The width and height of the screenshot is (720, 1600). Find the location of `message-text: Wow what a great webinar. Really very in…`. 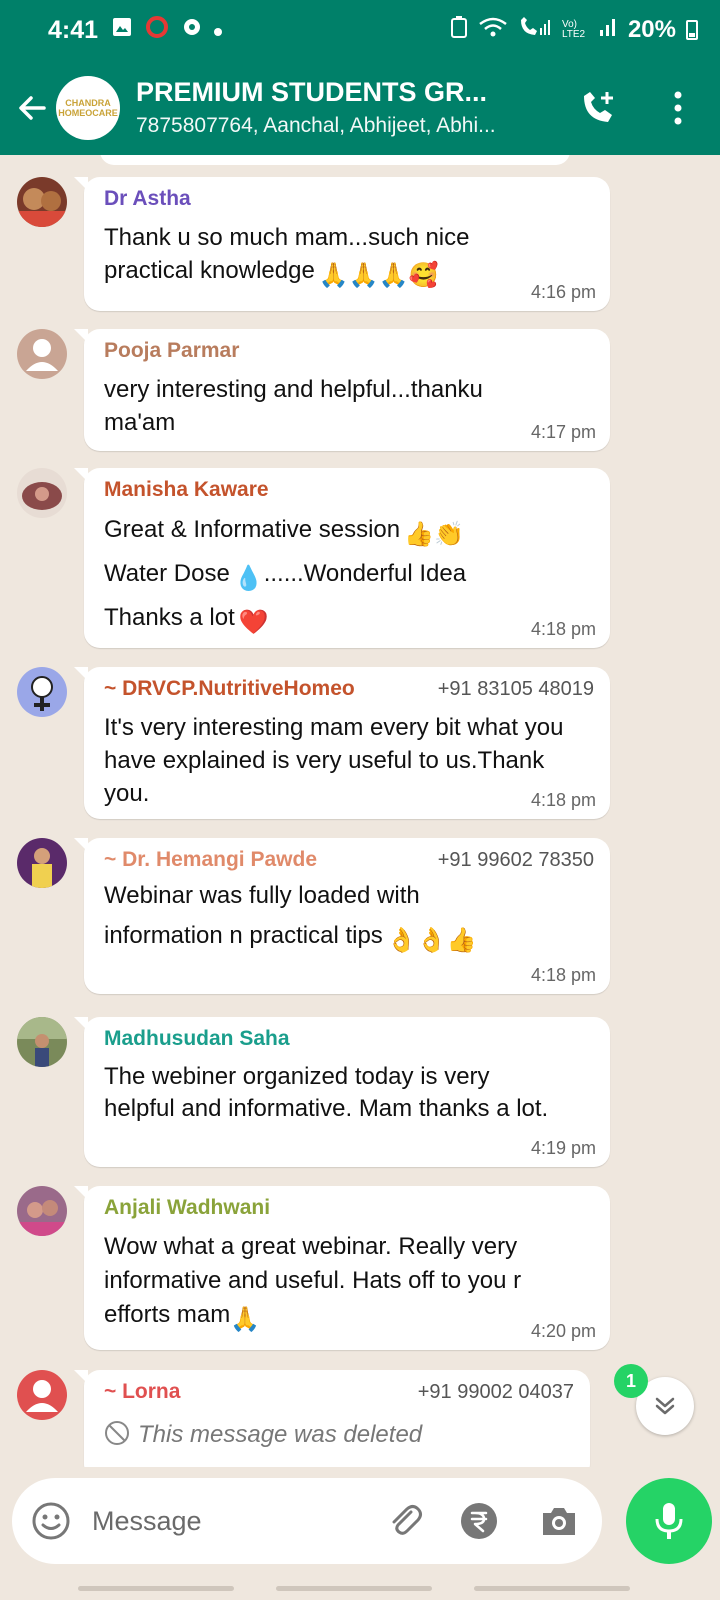

message-text: Wow what a great webinar. Really very in… is located at coordinates (313, 1283).